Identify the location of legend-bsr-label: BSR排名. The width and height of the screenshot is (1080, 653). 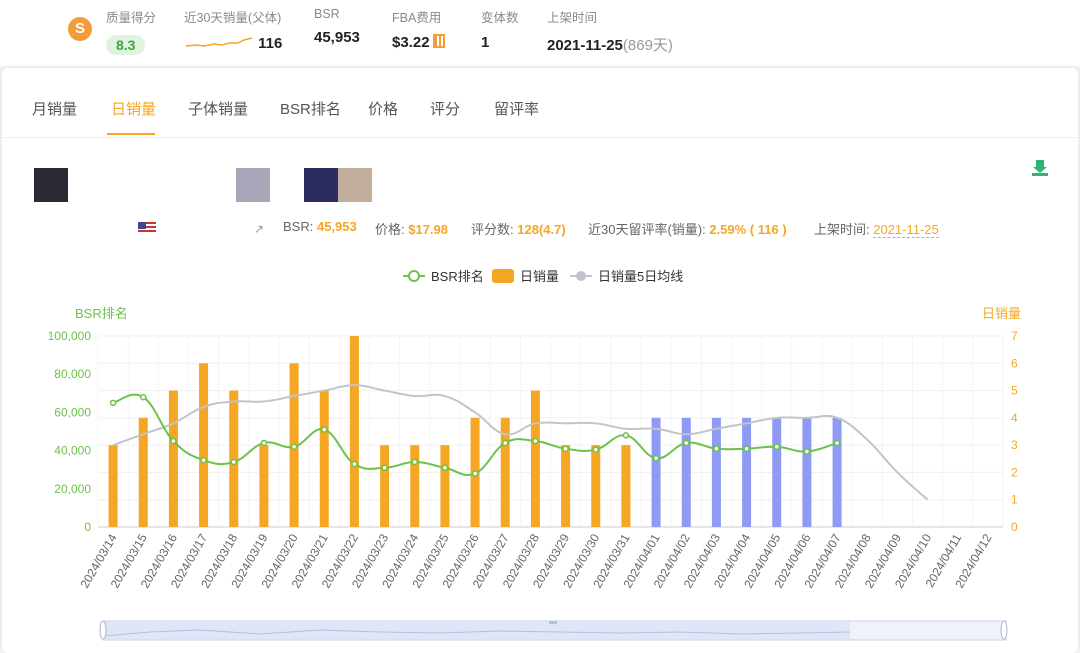
(457, 276).